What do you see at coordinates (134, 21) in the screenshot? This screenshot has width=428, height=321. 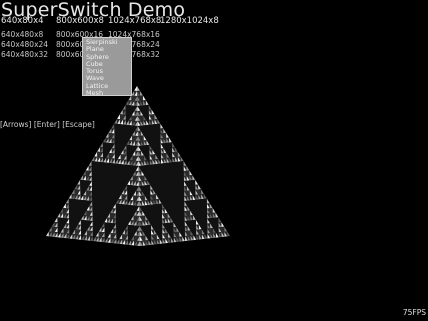 I see `mode-1024x768x8: 1024x768x8` at bounding box center [134, 21].